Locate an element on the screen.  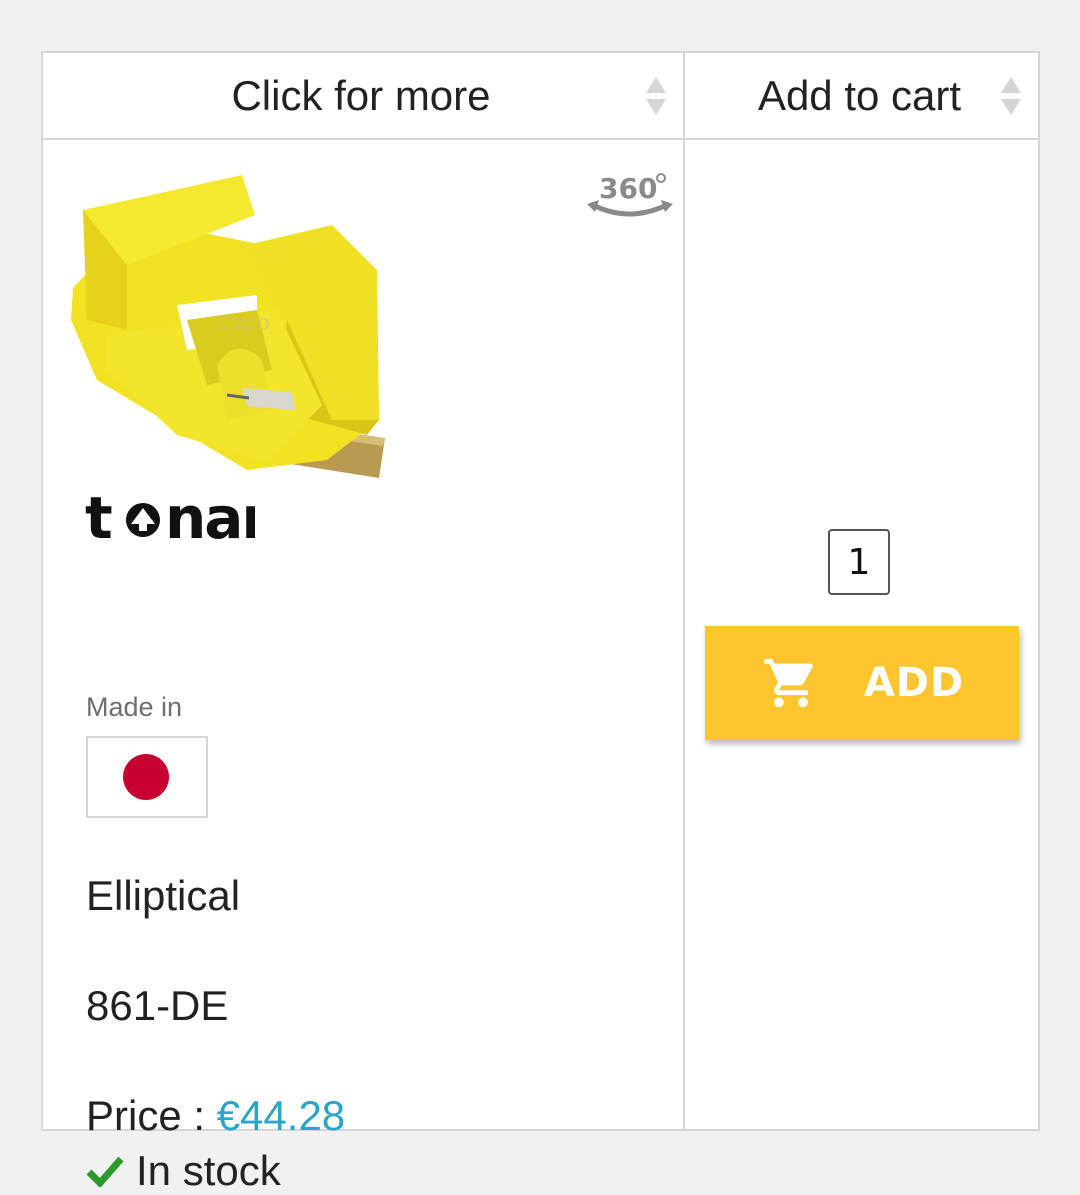
table-header: Click for more Add to cart is located at coordinates (540, 96).